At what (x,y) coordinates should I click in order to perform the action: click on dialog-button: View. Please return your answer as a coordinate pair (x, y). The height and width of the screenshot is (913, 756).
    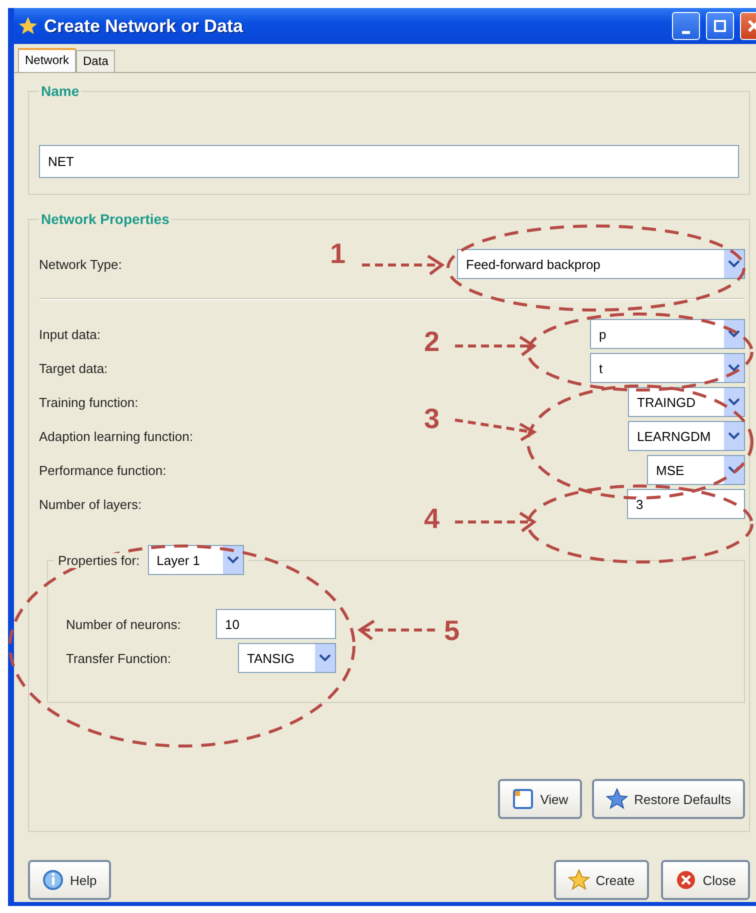
    Looking at the image, I should click on (540, 799).